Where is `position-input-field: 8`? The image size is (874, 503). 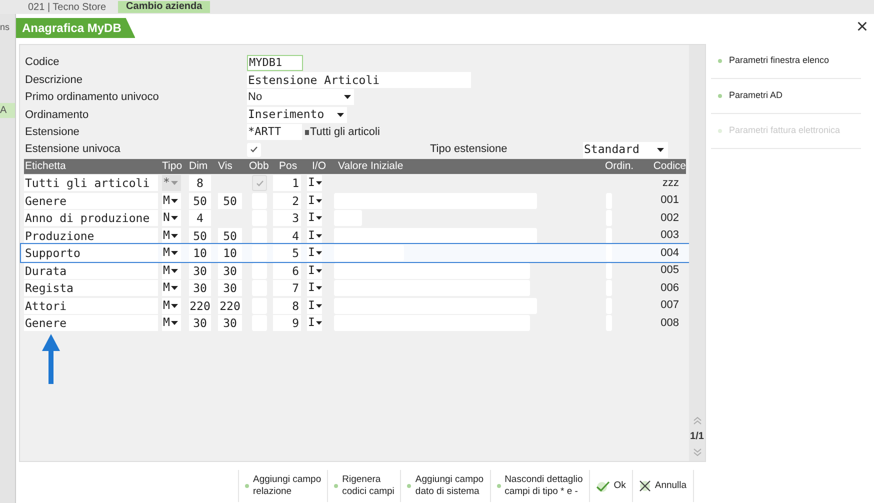 position-input-field: 8 is located at coordinates (287, 306).